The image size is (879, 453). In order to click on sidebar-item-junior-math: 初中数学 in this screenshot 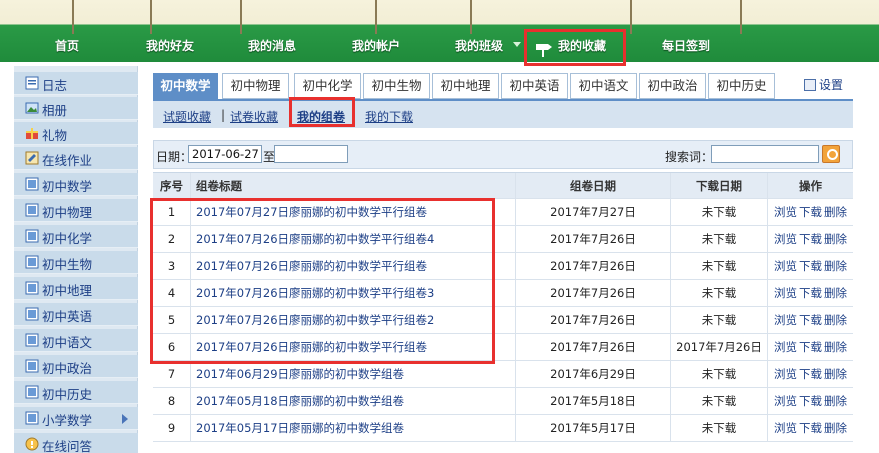, I will do `click(76, 184)`.